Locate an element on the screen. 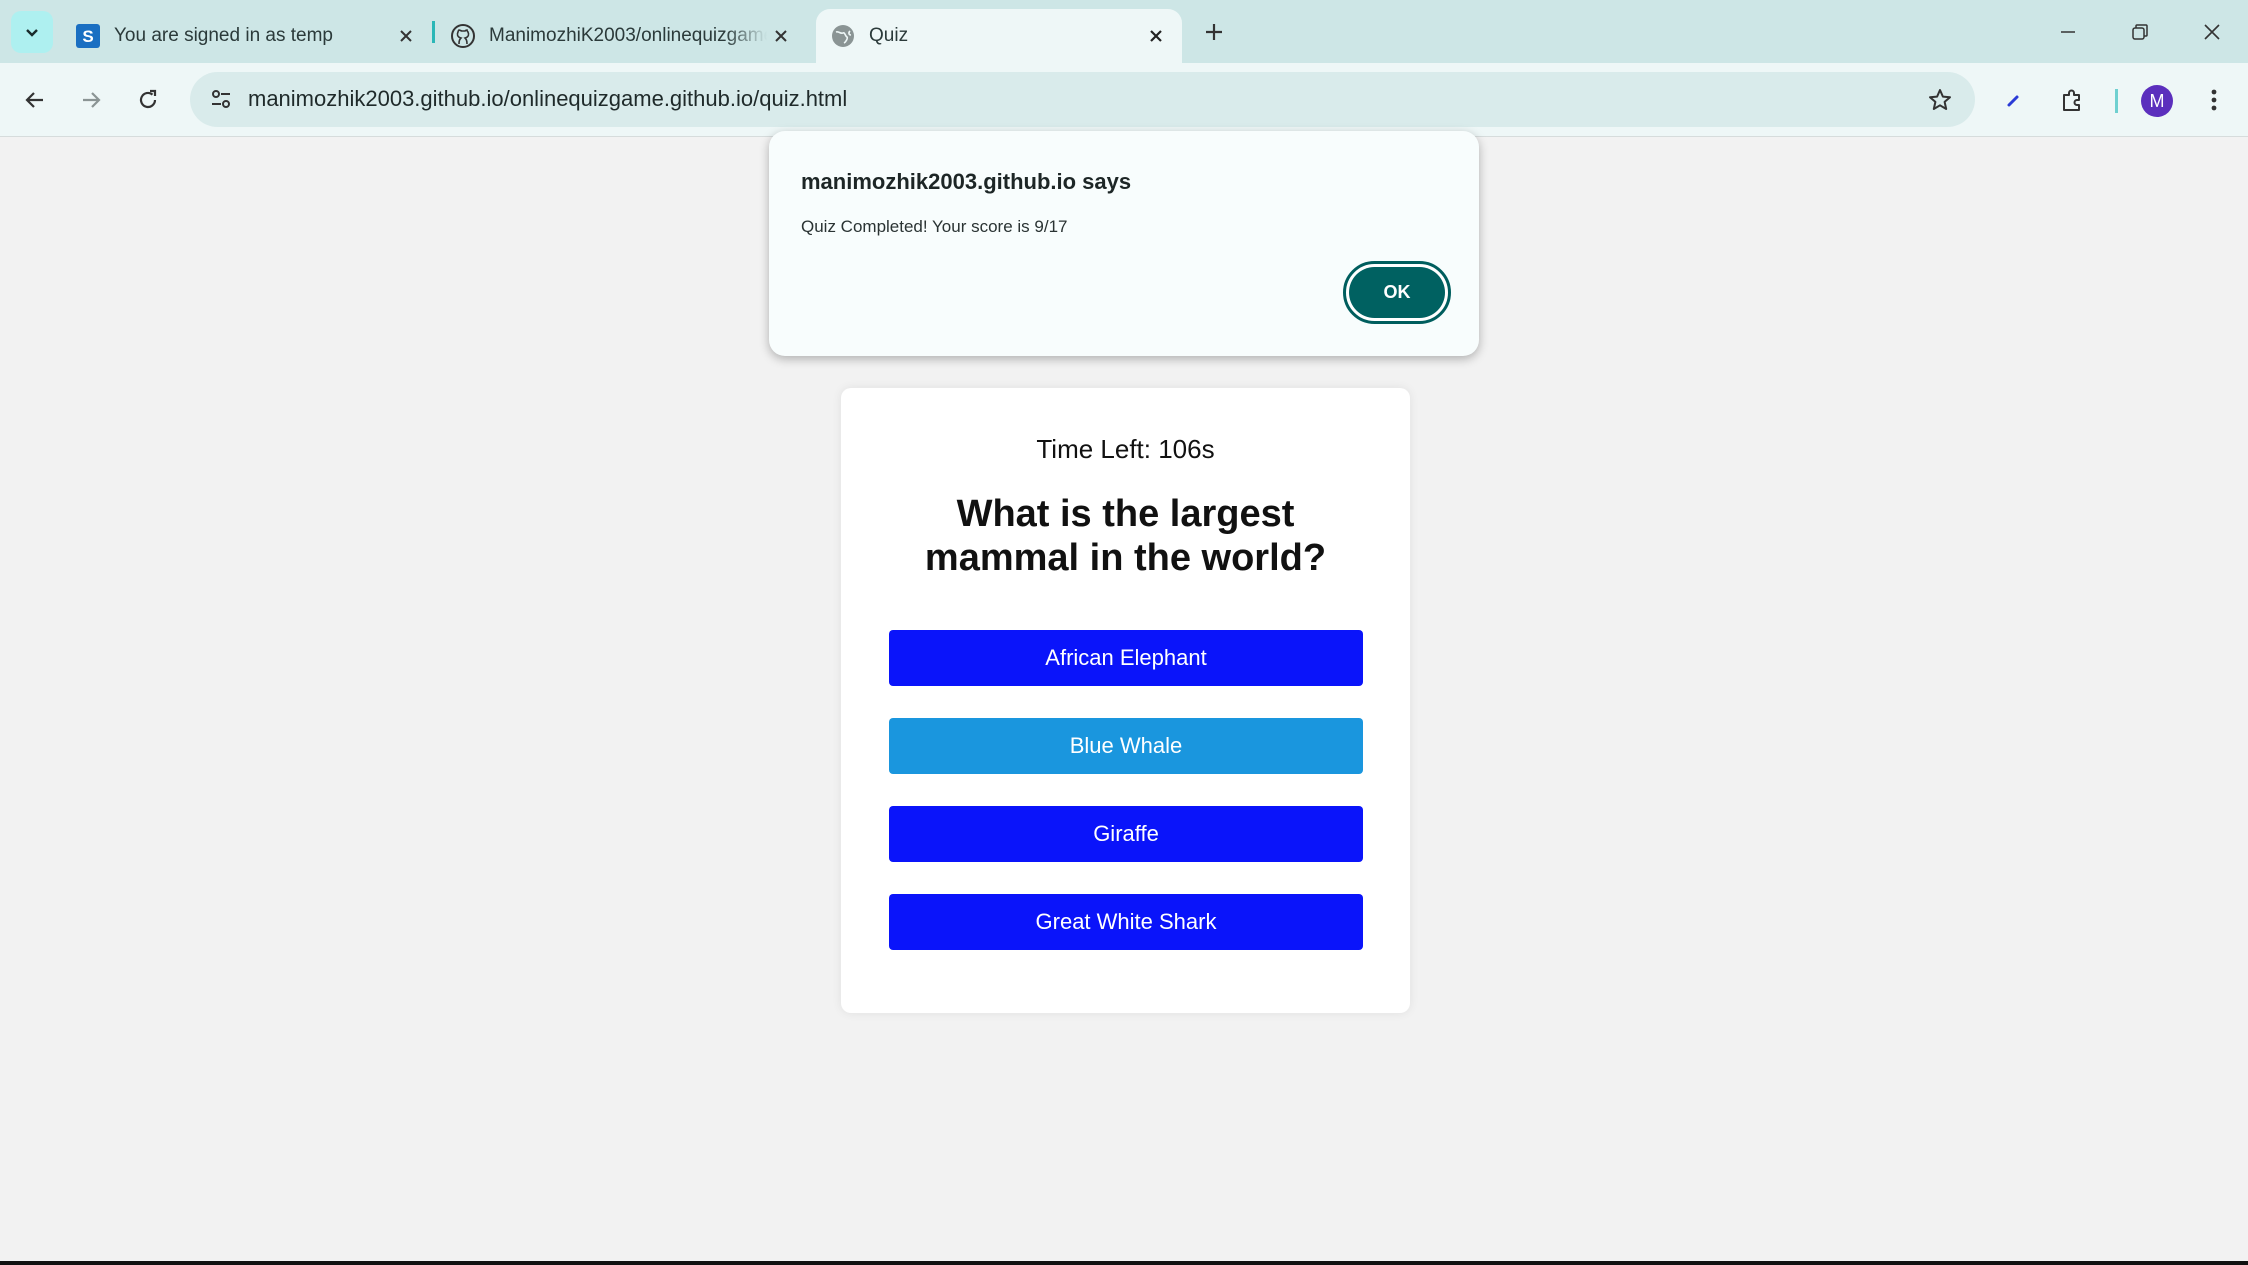 This screenshot has height=1265, width=2248. timer-text: Time Left: 106s is located at coordinates (1125, 449).